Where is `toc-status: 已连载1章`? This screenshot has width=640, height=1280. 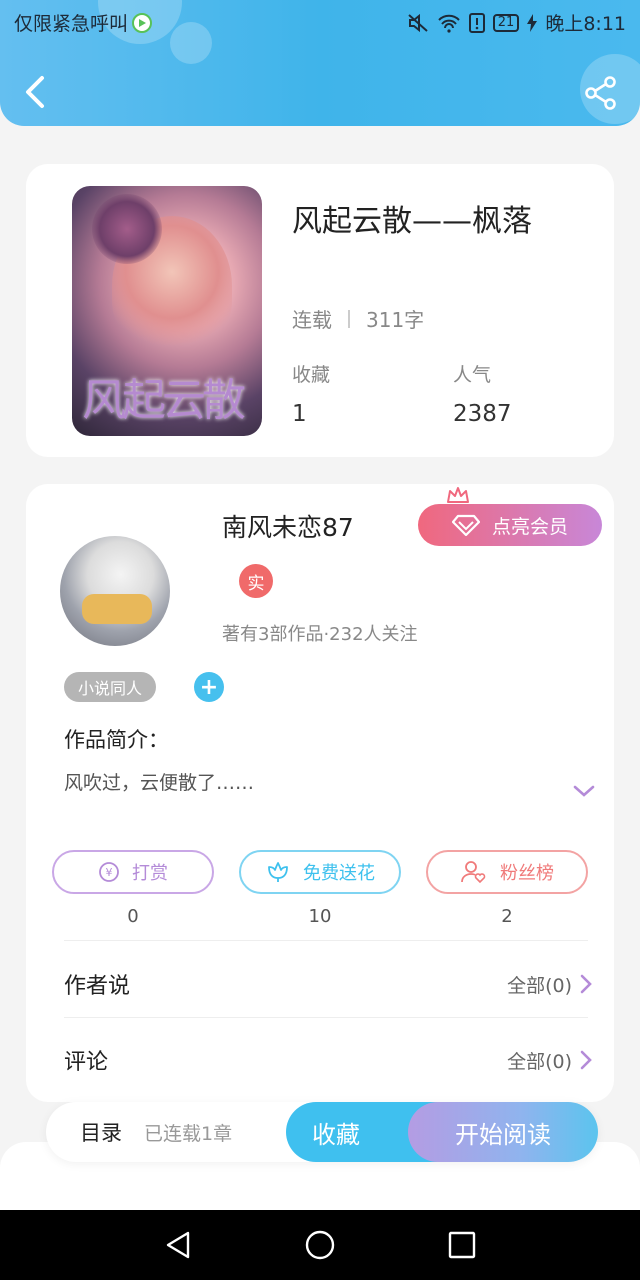
toc-status: 已连载1章 is located at coordinates (188, 1133).